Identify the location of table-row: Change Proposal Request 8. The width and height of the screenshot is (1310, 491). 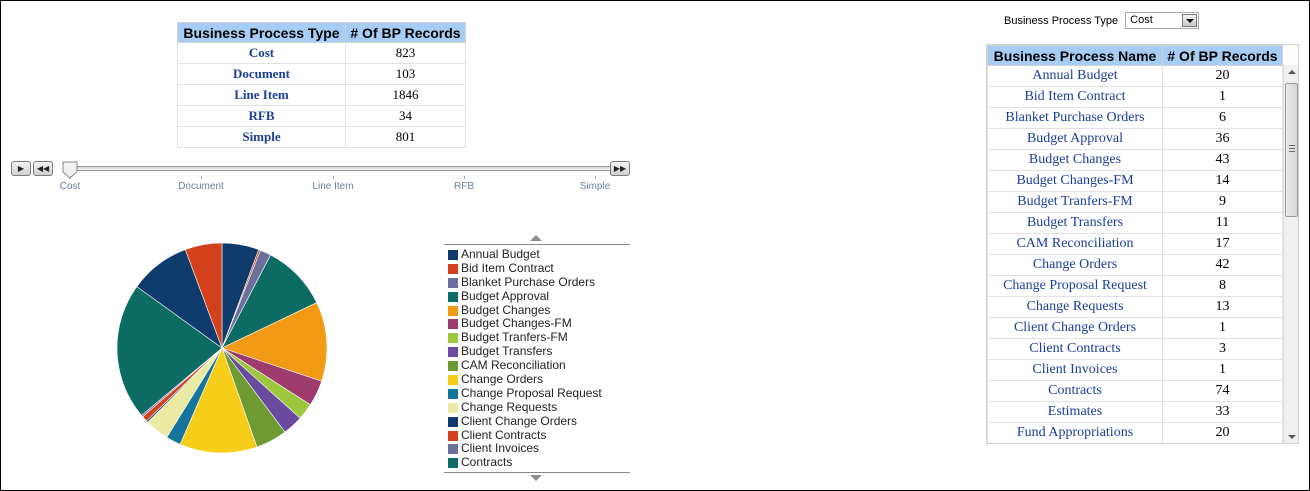
(1135, 286).